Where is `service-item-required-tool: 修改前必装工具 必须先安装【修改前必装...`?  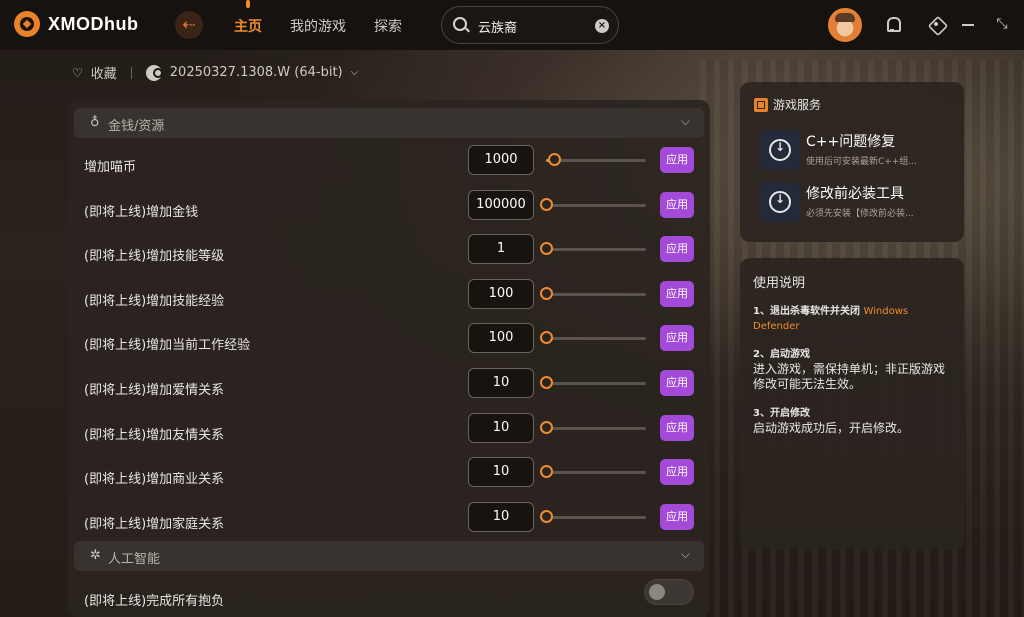
service-item-required-tool: 修改前必装工具 必须先安装【修改前必装... is located at coordinates (860, 202).